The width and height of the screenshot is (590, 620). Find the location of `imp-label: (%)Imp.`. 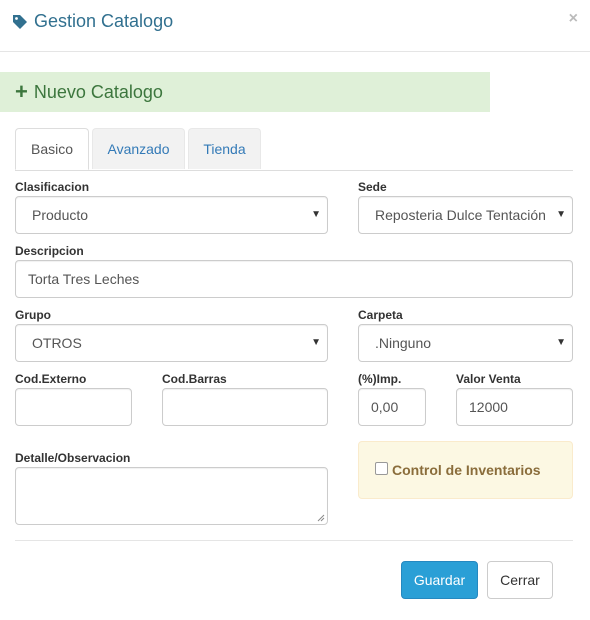

imp-label: (%)Imp. is located at coordinates (380, 379).